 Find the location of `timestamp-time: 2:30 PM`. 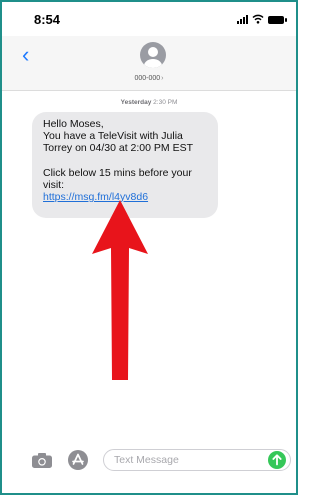

timestamp-time: 2:30 PM is located at coordinates (165, 102).